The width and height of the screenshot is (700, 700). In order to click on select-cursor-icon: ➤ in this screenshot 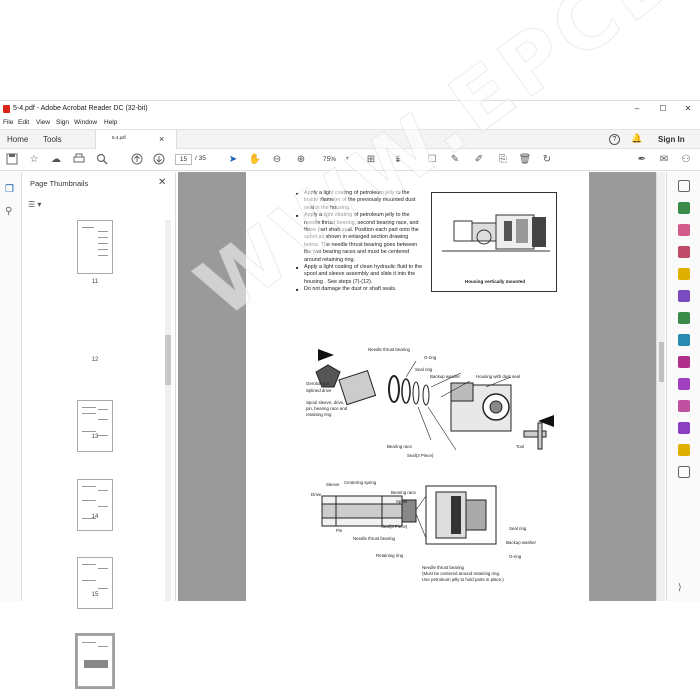, I will do `click(233, 160)`.